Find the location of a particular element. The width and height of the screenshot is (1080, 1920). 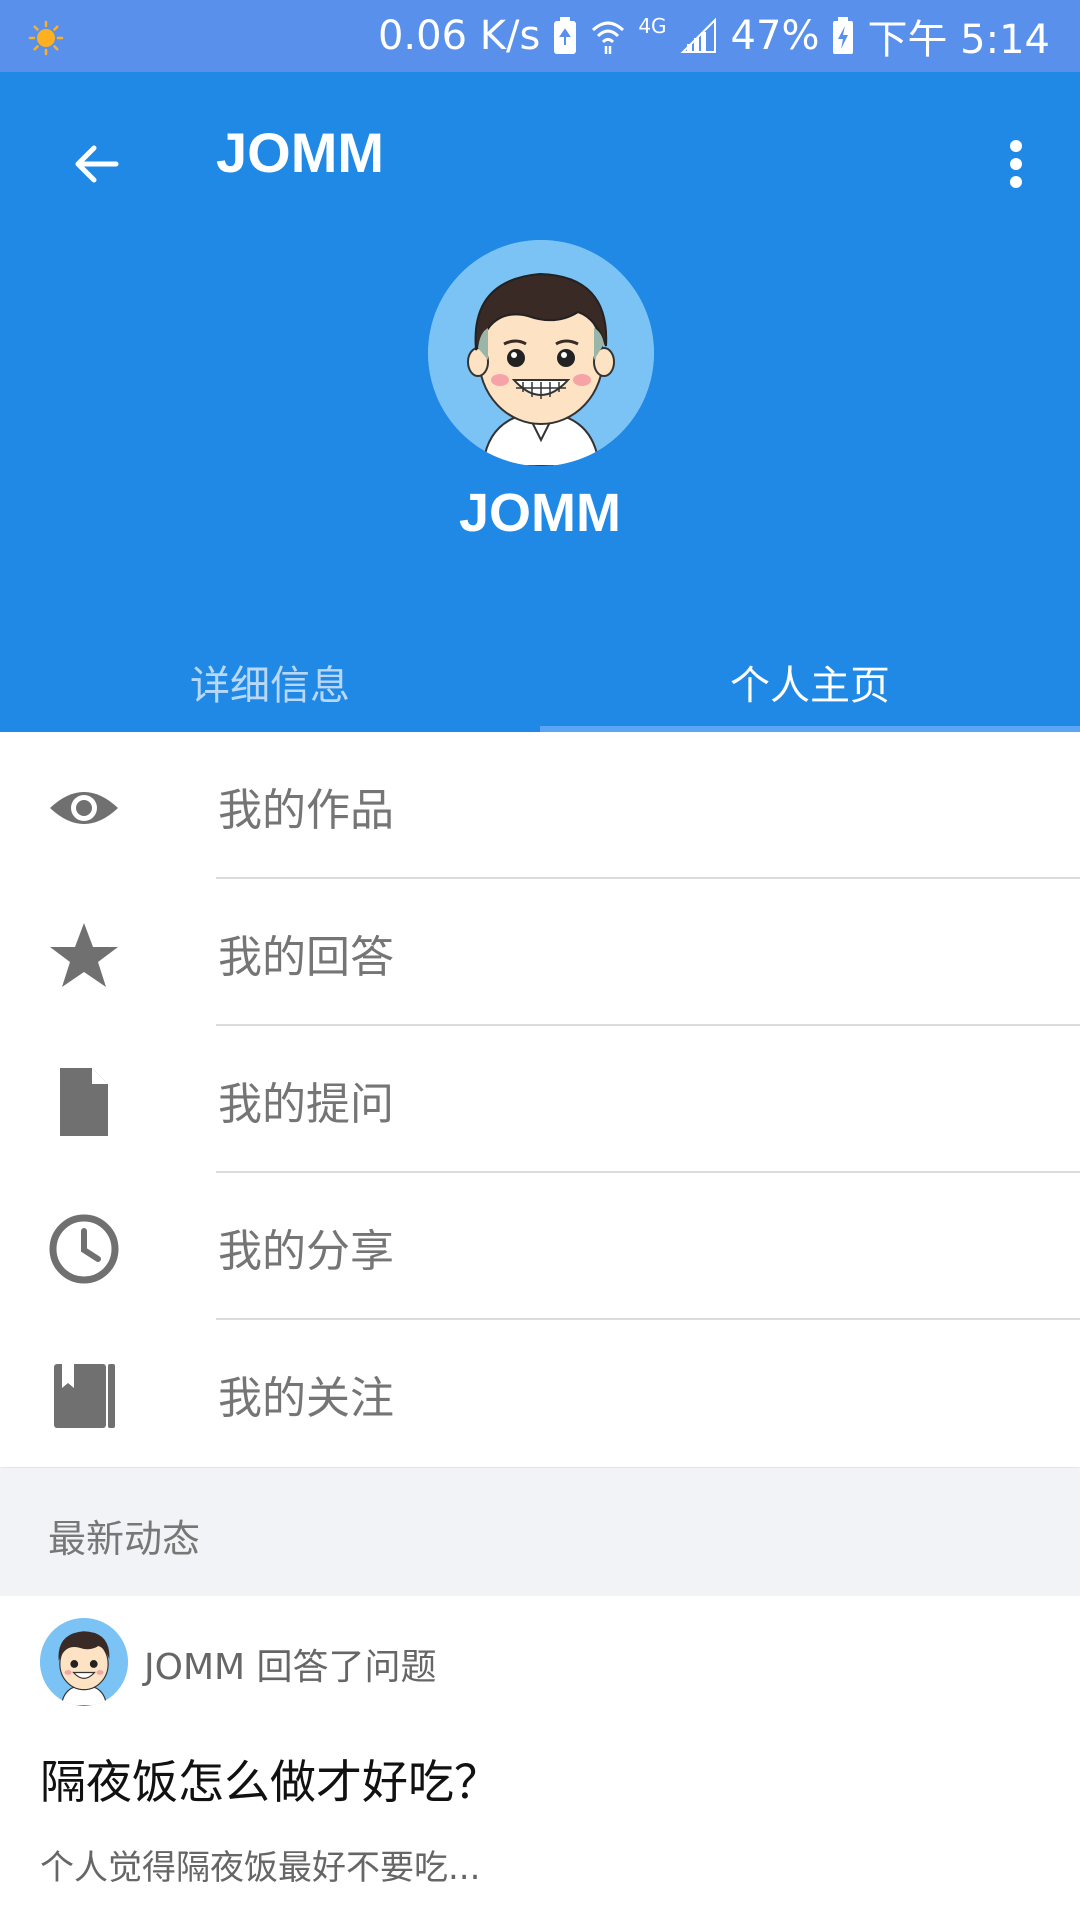

book-icon is located at coordinates (84, 1396).